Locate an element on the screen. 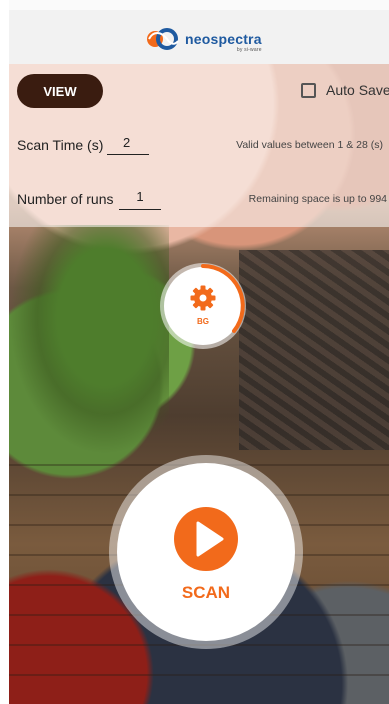 This screenshot has width=389, height=704. app-logo: neospectra by si-ware is located at coordinates (203, 39).